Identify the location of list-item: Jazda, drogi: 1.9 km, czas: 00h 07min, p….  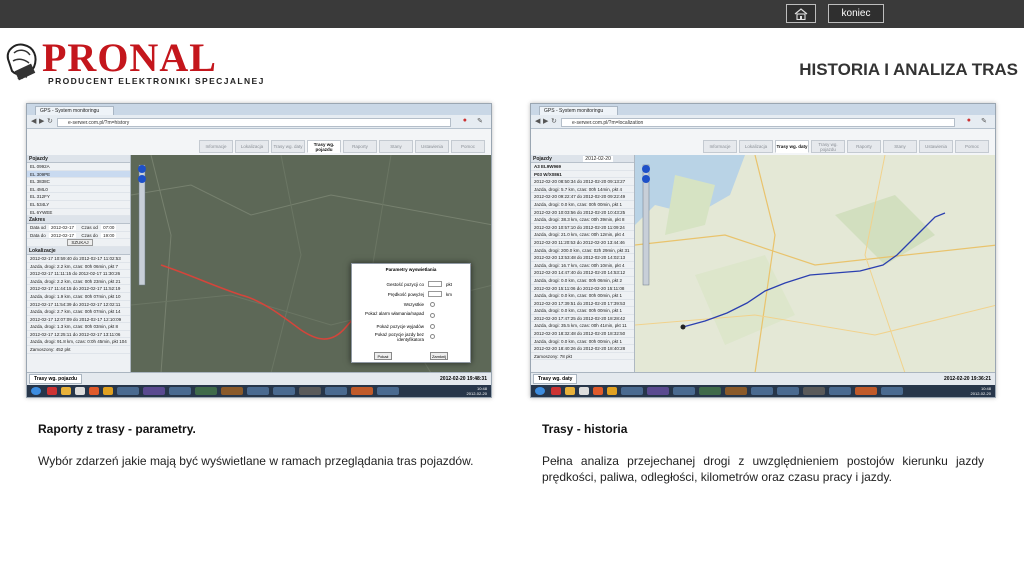
(78, 297).